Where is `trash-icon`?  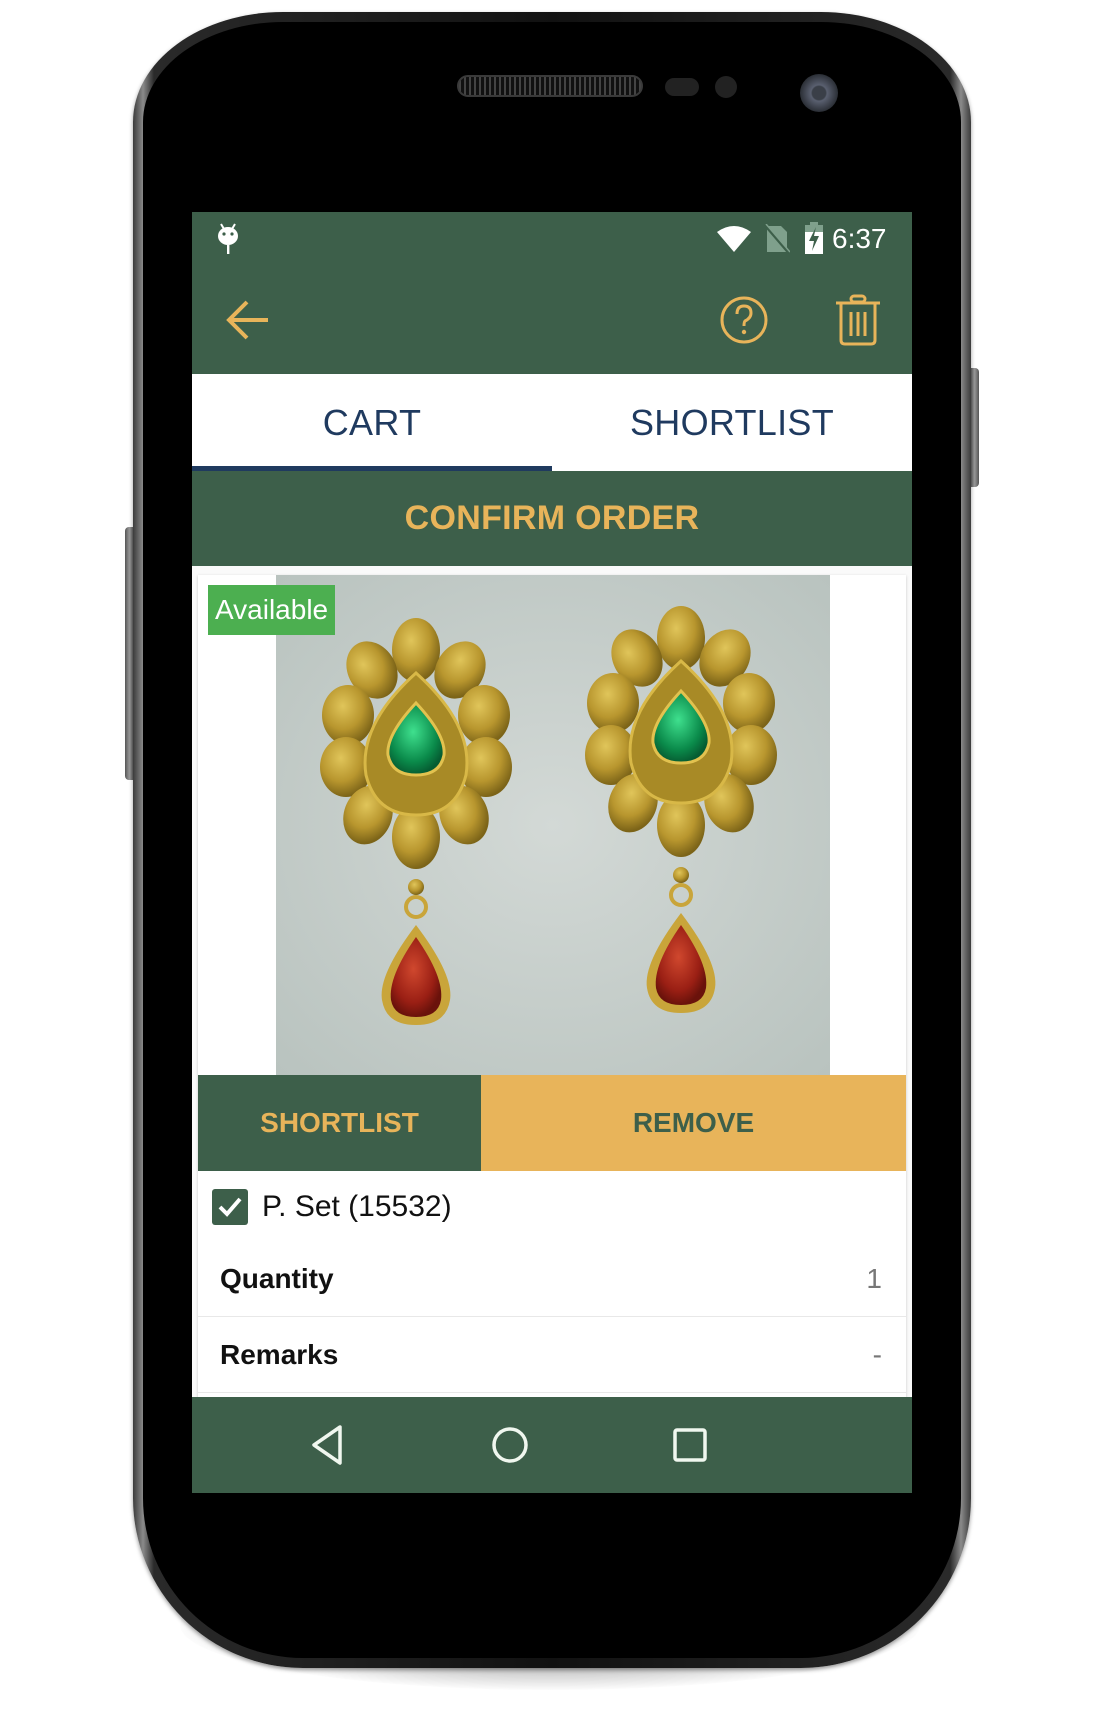 trash-icon is located at coordinates (858, 320).